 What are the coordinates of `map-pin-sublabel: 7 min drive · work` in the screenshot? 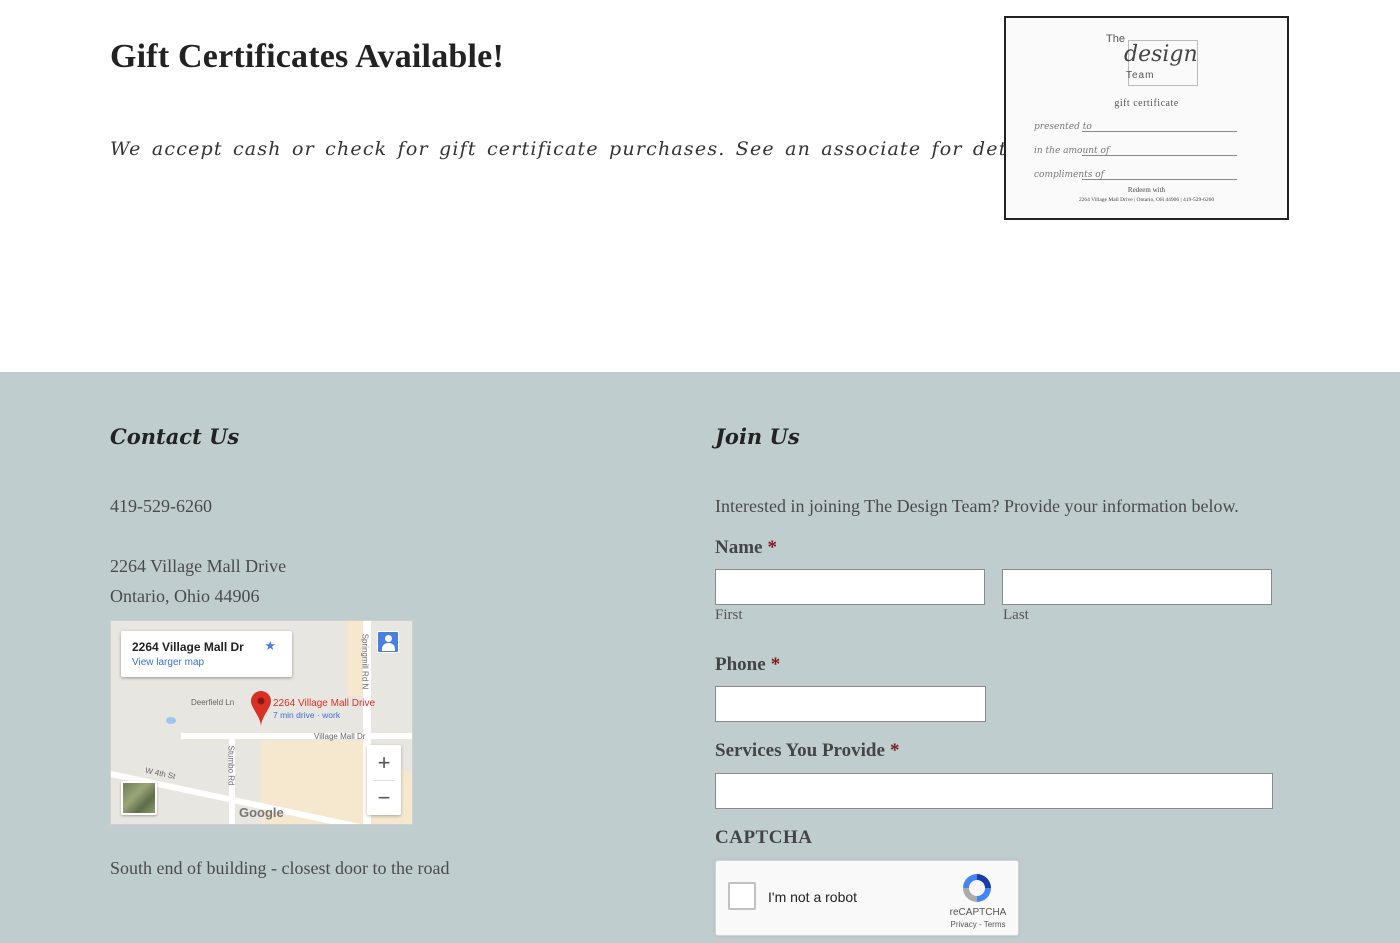 It's located at (307, 715).